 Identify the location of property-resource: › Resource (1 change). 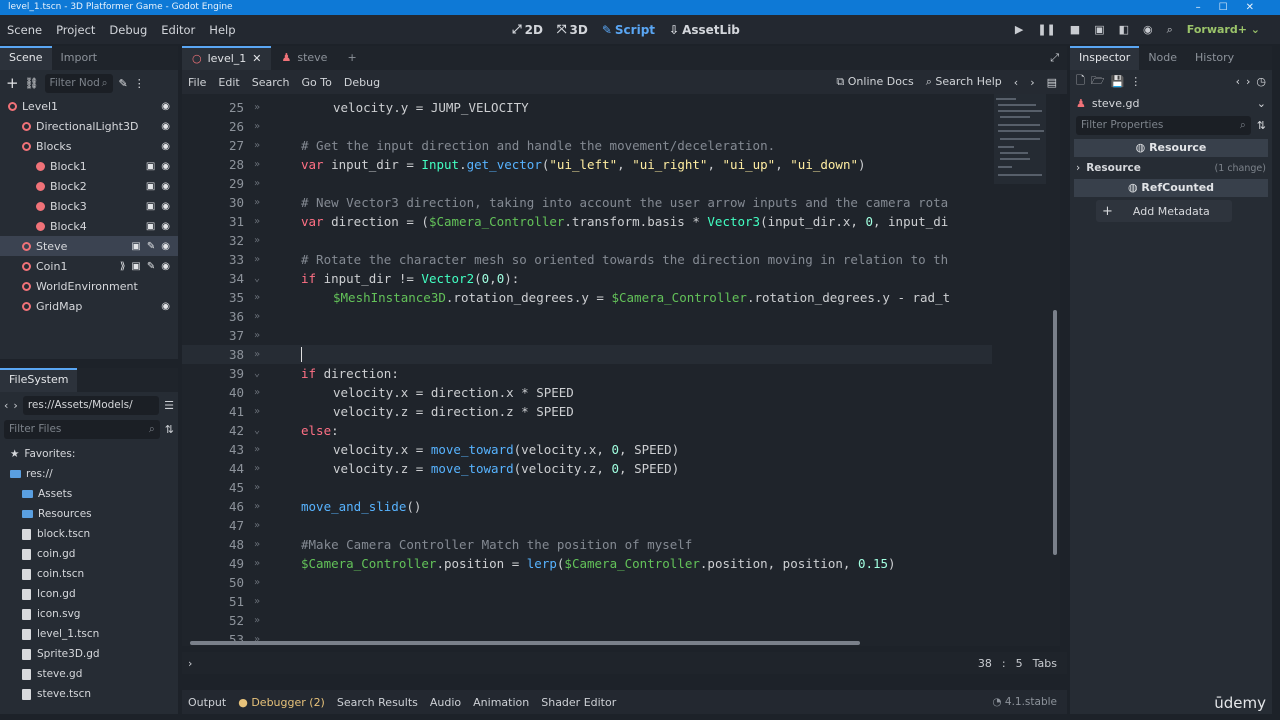
(1171, 168).